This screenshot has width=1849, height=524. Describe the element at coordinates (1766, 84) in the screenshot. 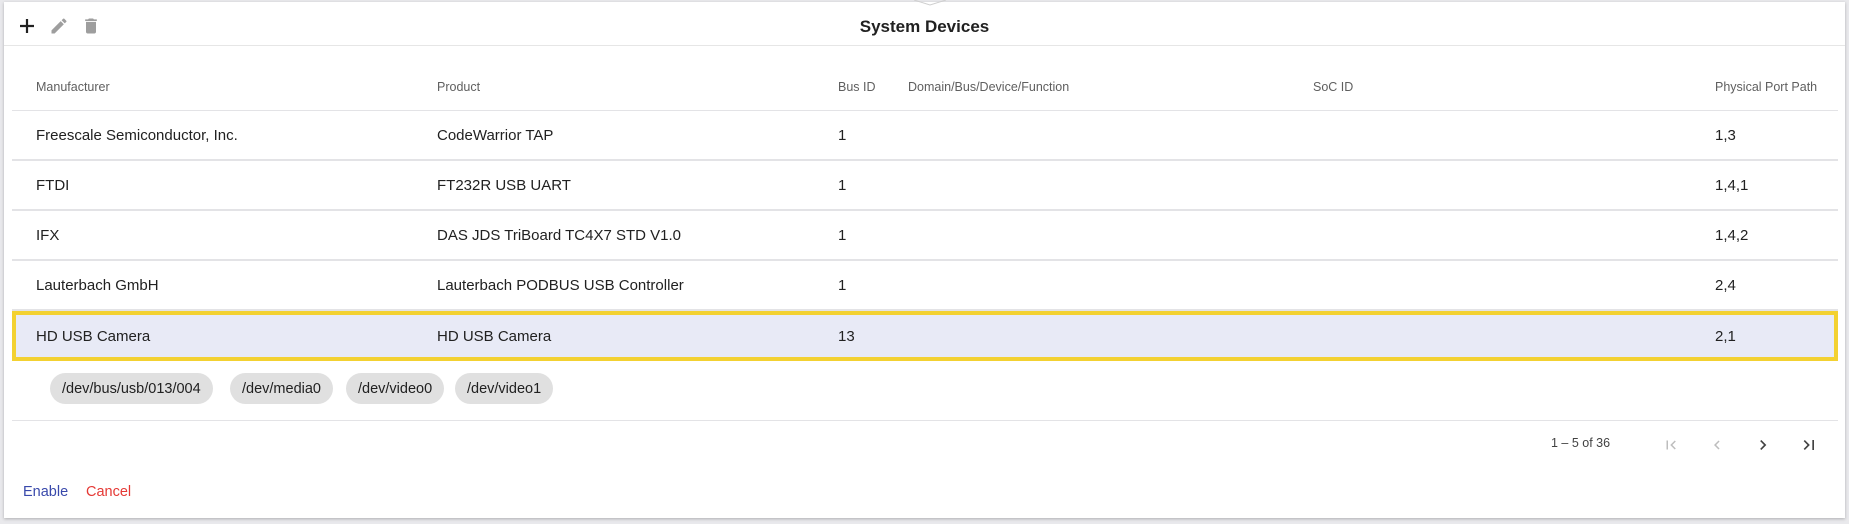

I see `column-header-physical-port-path: Physical Port Path` at that location.